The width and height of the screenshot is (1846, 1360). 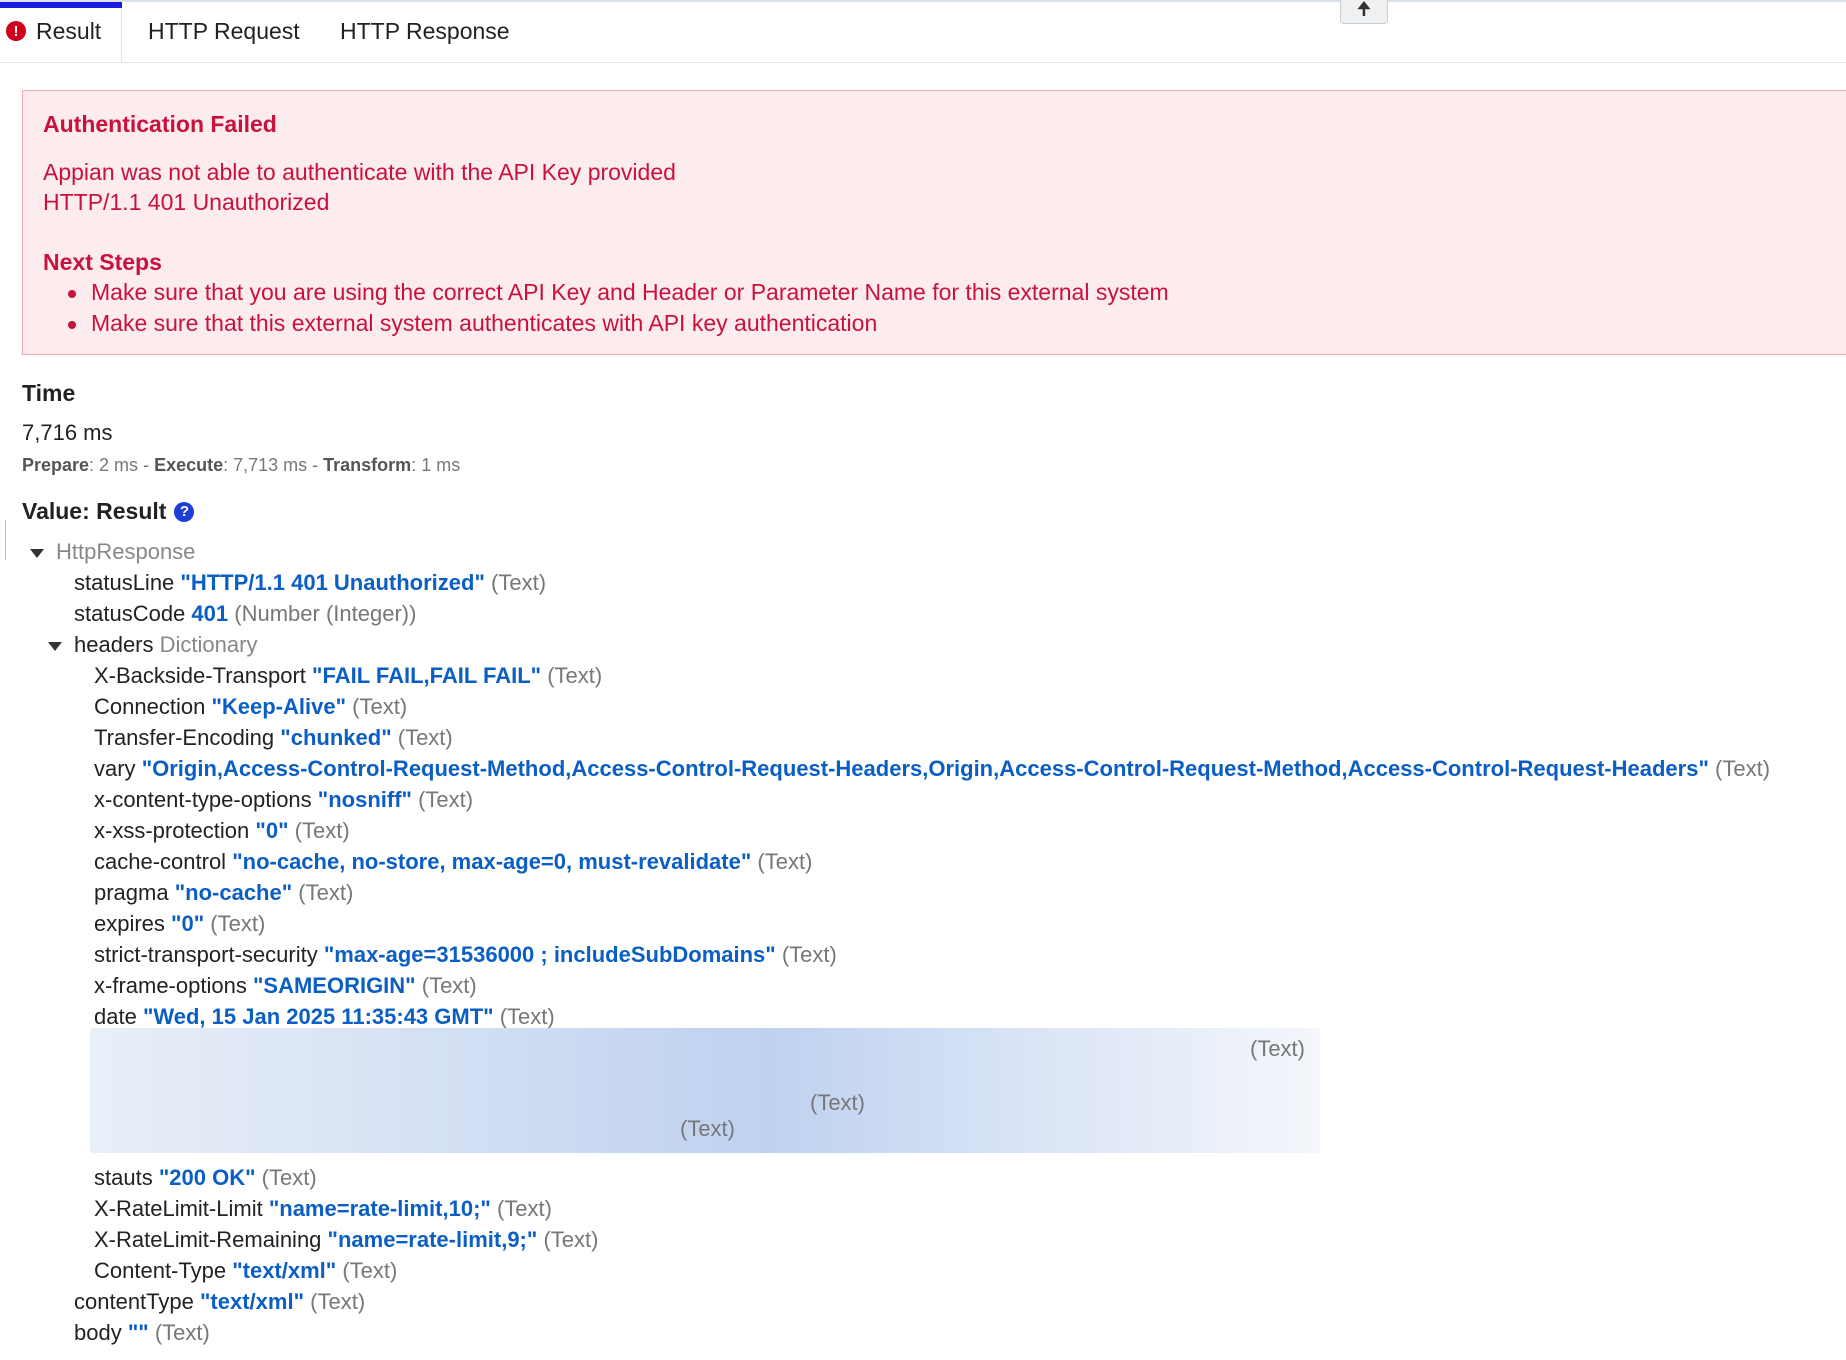 What do you see at coordinates (138, 1332) in the screenshot?
I see `field-value: ""` at bounding box center [138, 1332].